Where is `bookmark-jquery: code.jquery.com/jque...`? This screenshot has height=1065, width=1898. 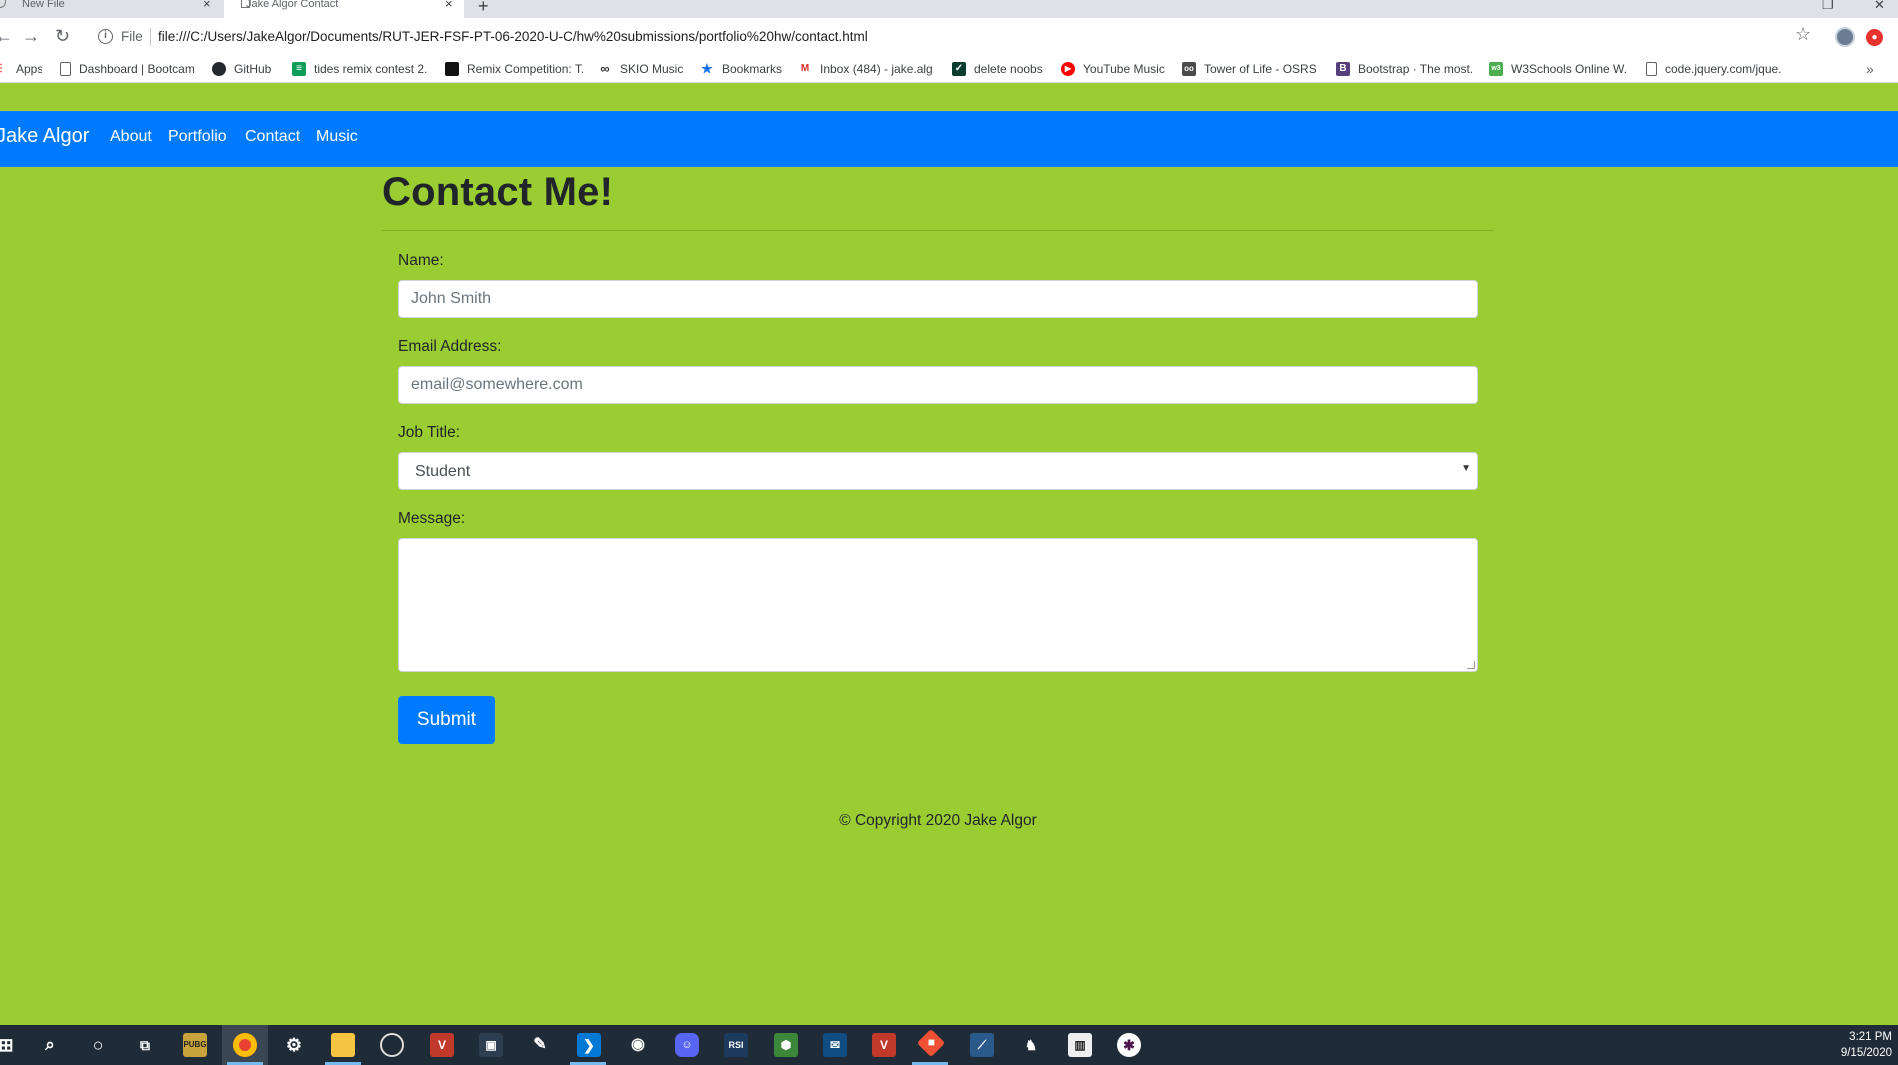 bookmark-jquery: code.jquery.com/jque... is located at coordinates (1714, 69).